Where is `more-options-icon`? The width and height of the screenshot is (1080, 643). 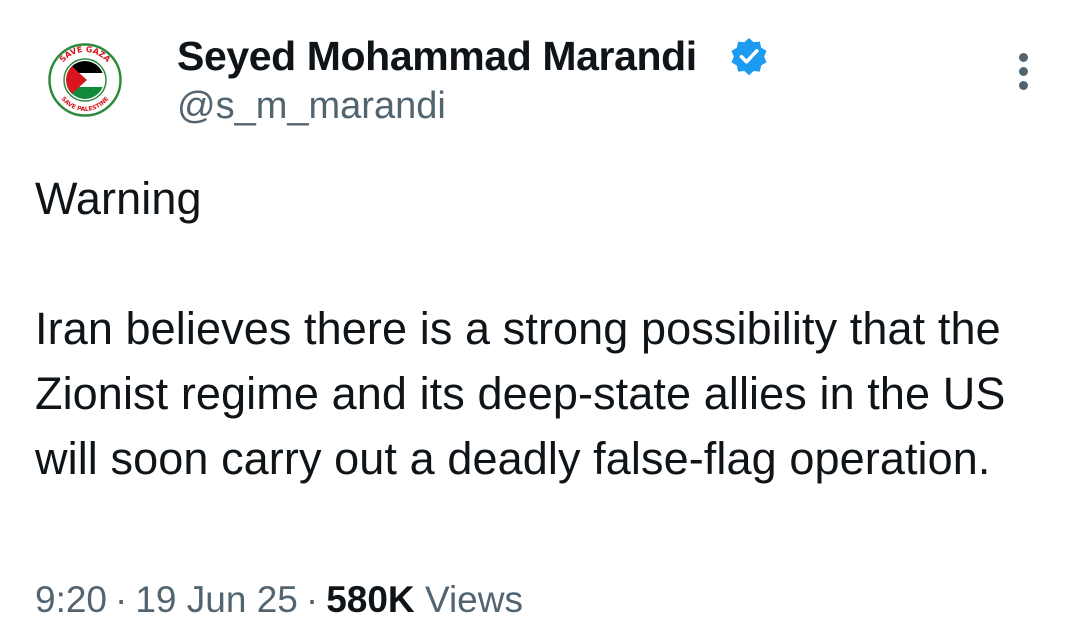 more-options-icon is located at coordinates (1024, 71).